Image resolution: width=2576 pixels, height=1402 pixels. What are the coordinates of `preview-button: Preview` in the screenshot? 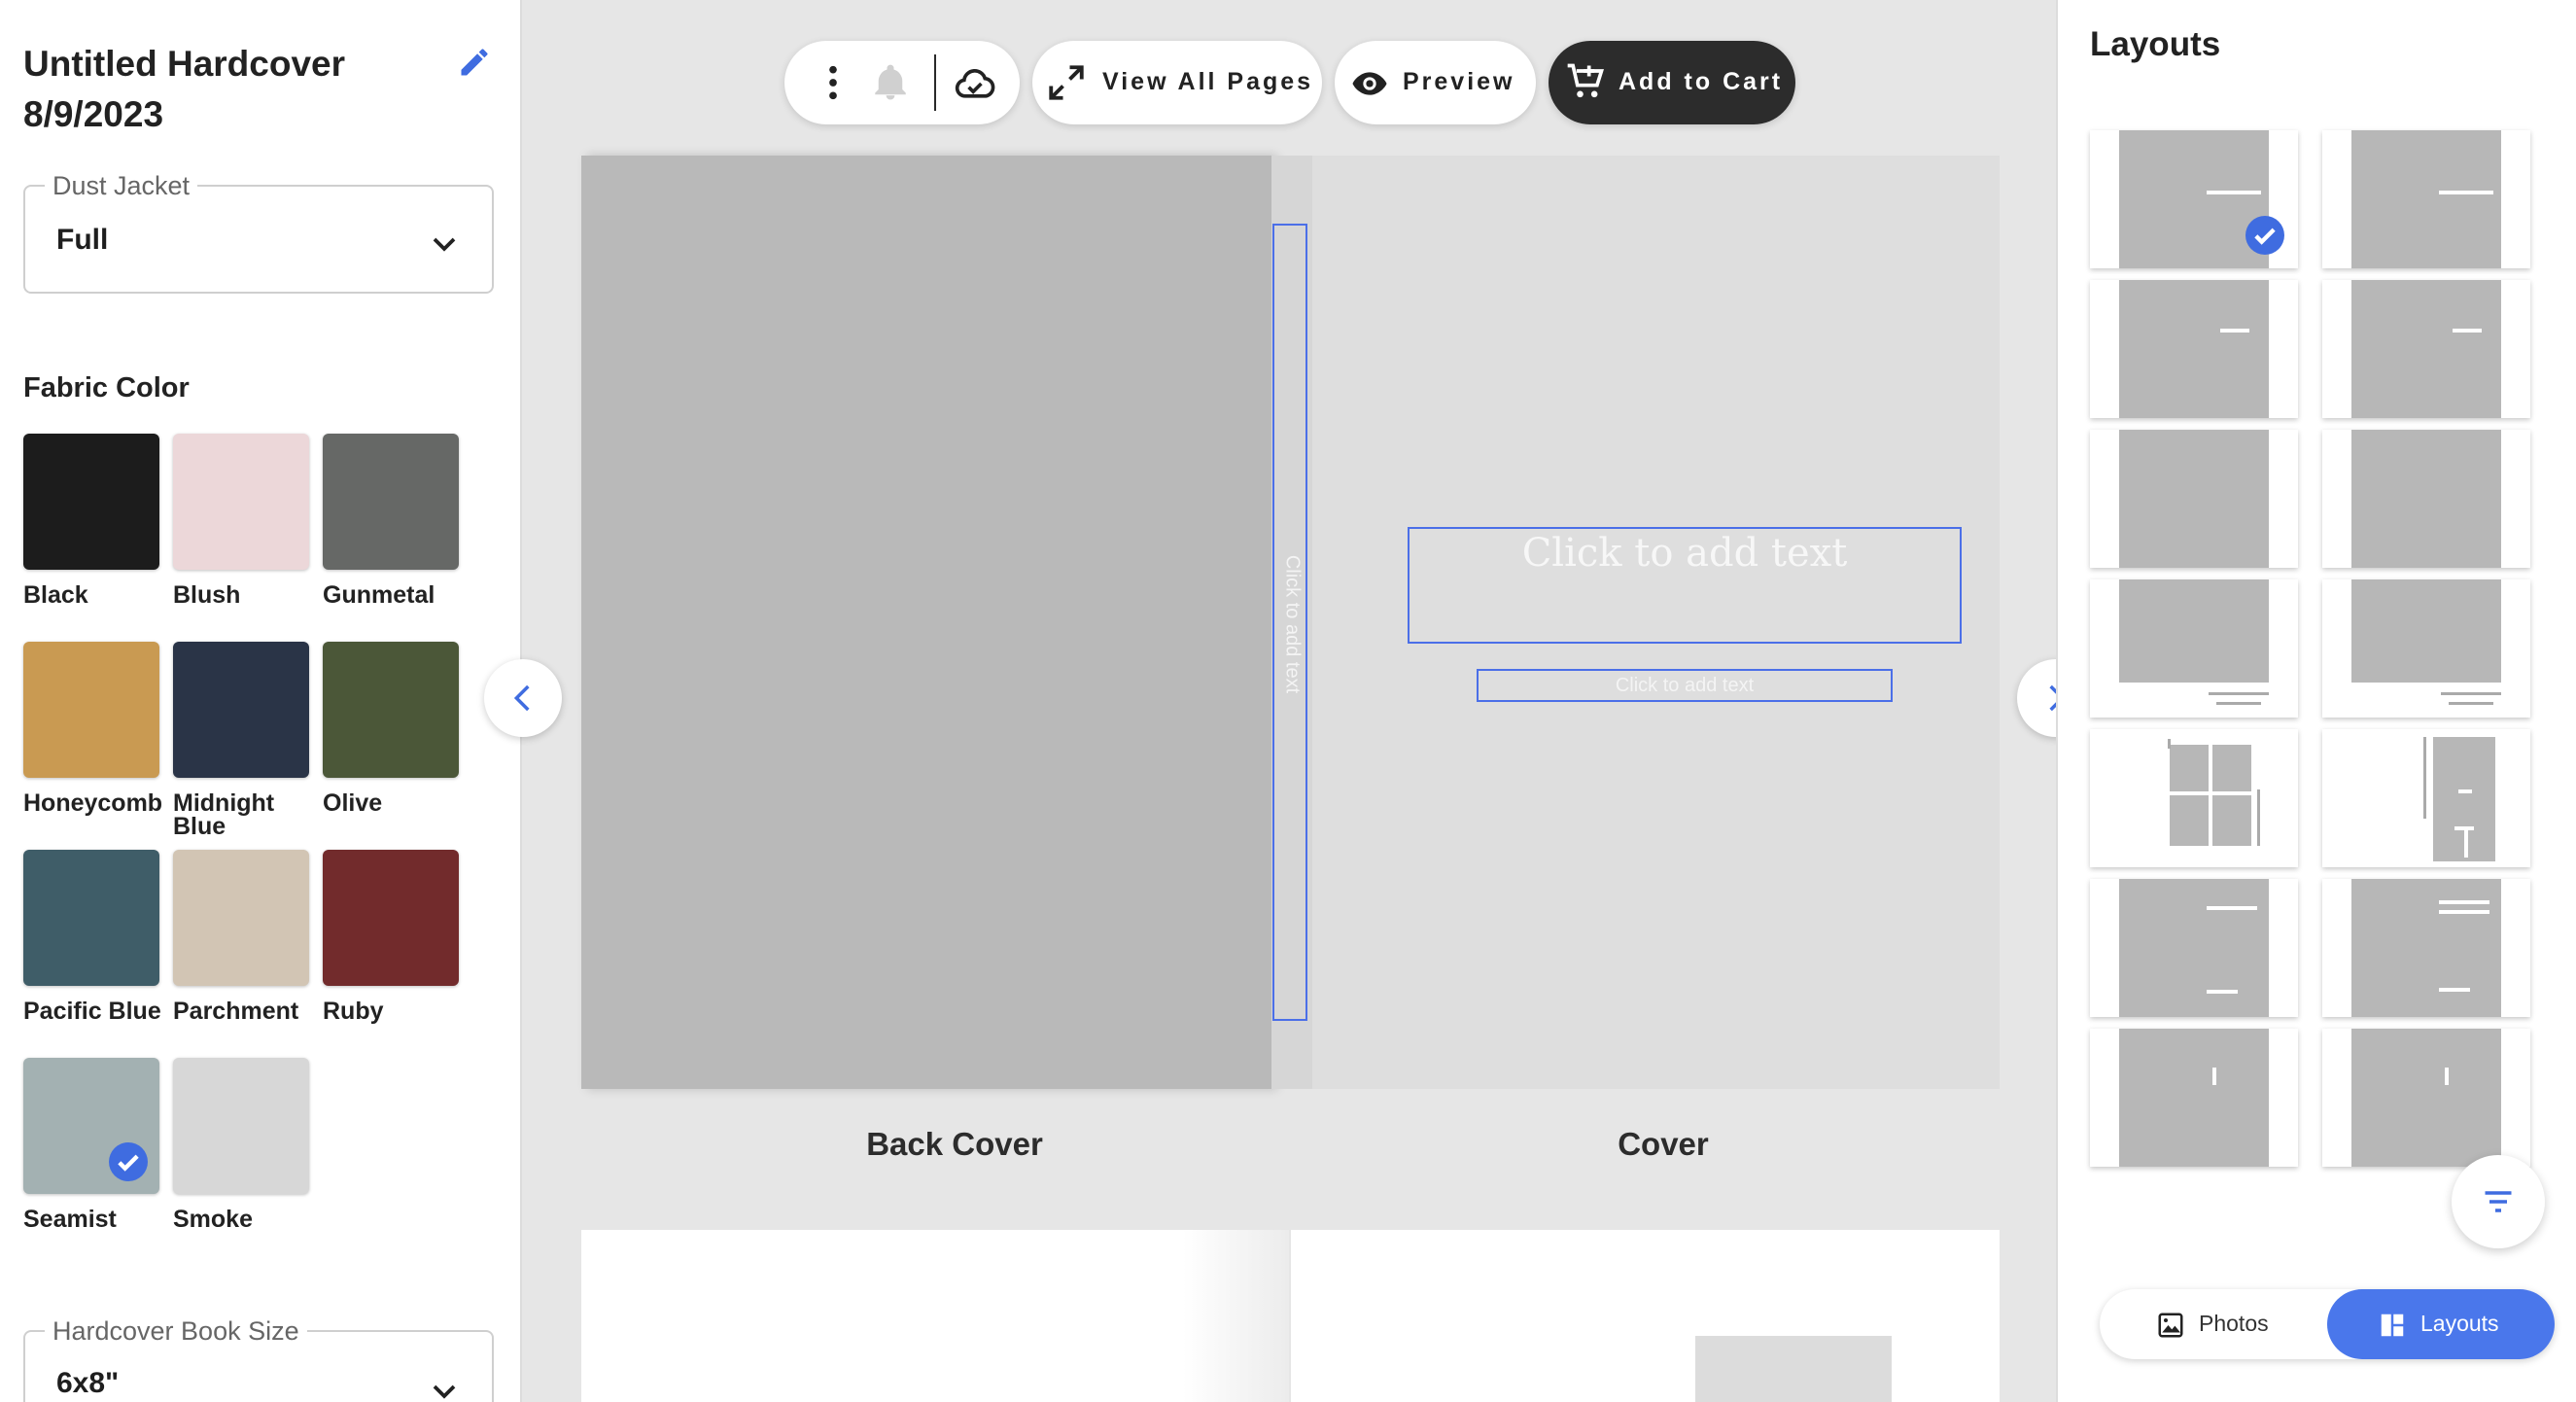 It's located at (1435, 82).